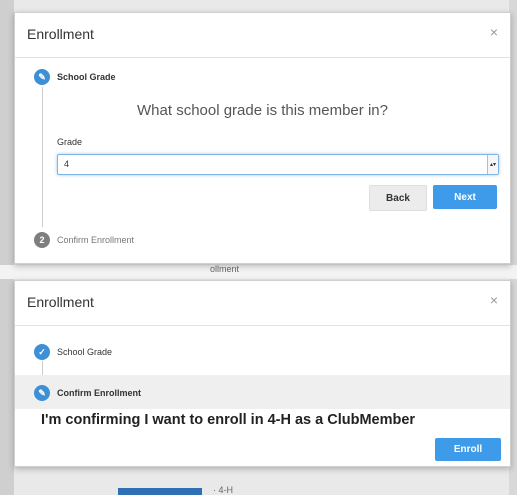 Image resolution: width=517 pixels, height=495 pixels. I want to click on background-blue-bar, so click(160, 491).